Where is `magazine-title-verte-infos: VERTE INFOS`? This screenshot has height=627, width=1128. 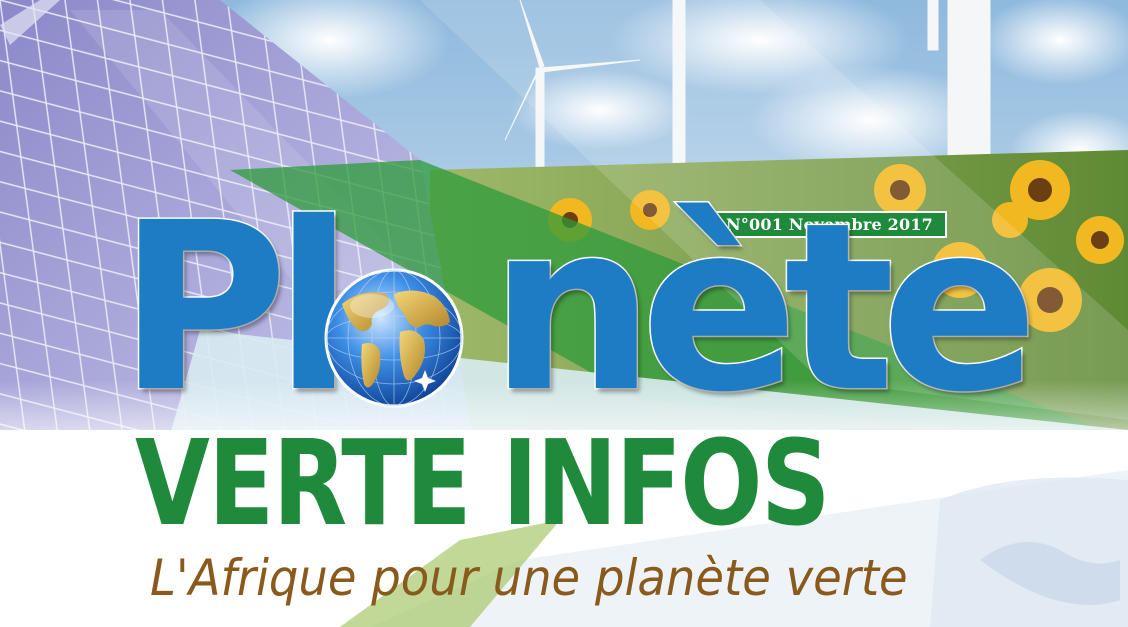 magazine-title-verte-infos: VERTE INFOS is located at coordinates (483, 483).